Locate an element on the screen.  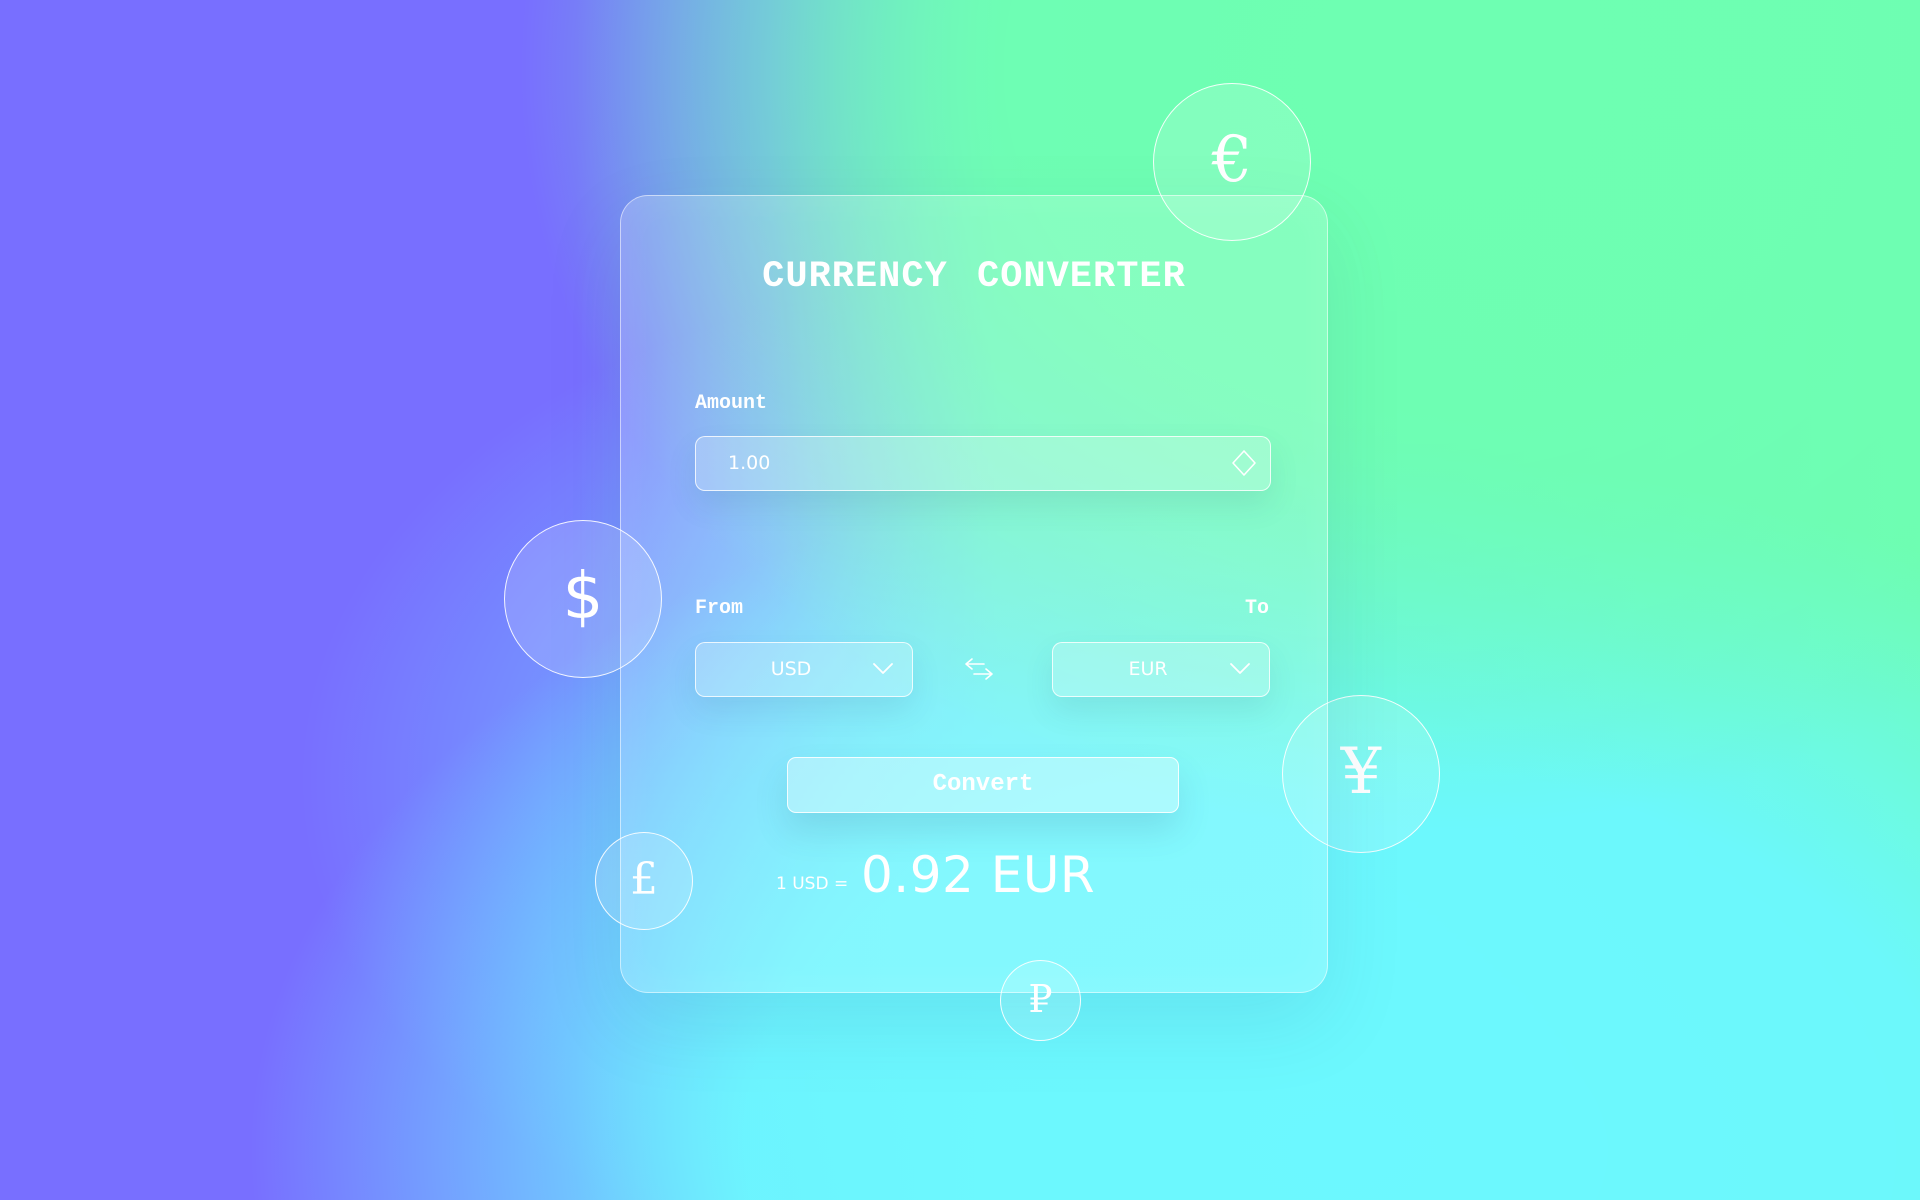
from-currency-select: USD is located at coordinates (804, 669).